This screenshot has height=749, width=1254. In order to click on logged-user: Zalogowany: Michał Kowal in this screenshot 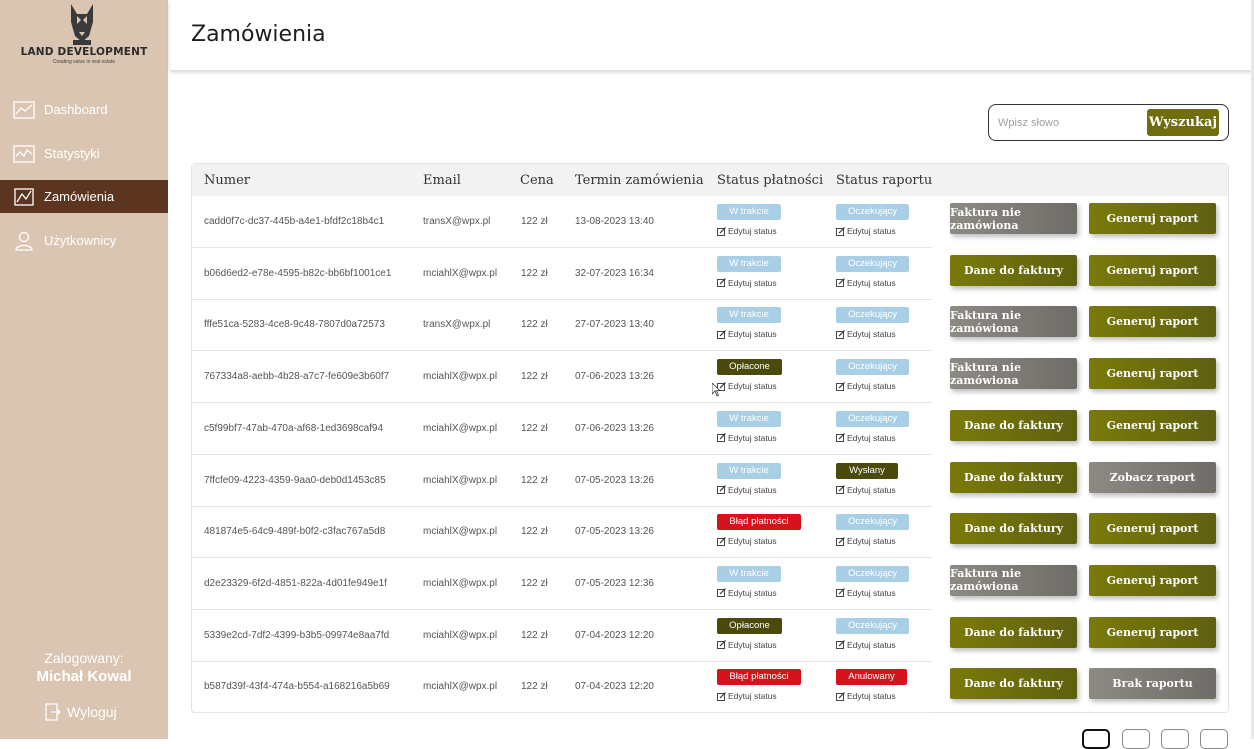, I will do `click(84, 667)`.